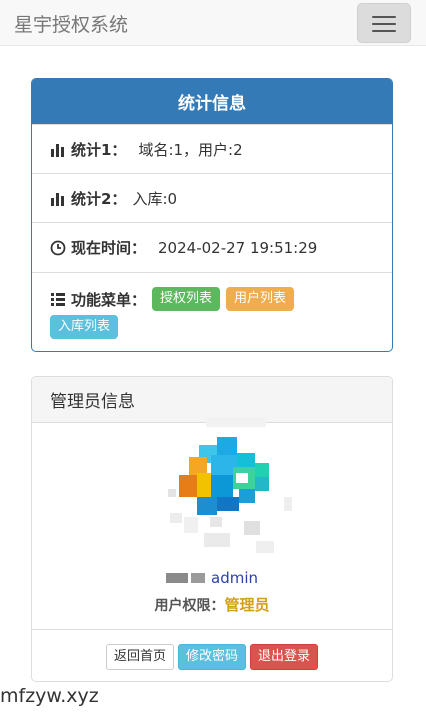 This screenshot has height=714, width=426. Describe the element at coordinates (189, 606) in the screenshot. I see `role-label: 用户权限：` at that location.